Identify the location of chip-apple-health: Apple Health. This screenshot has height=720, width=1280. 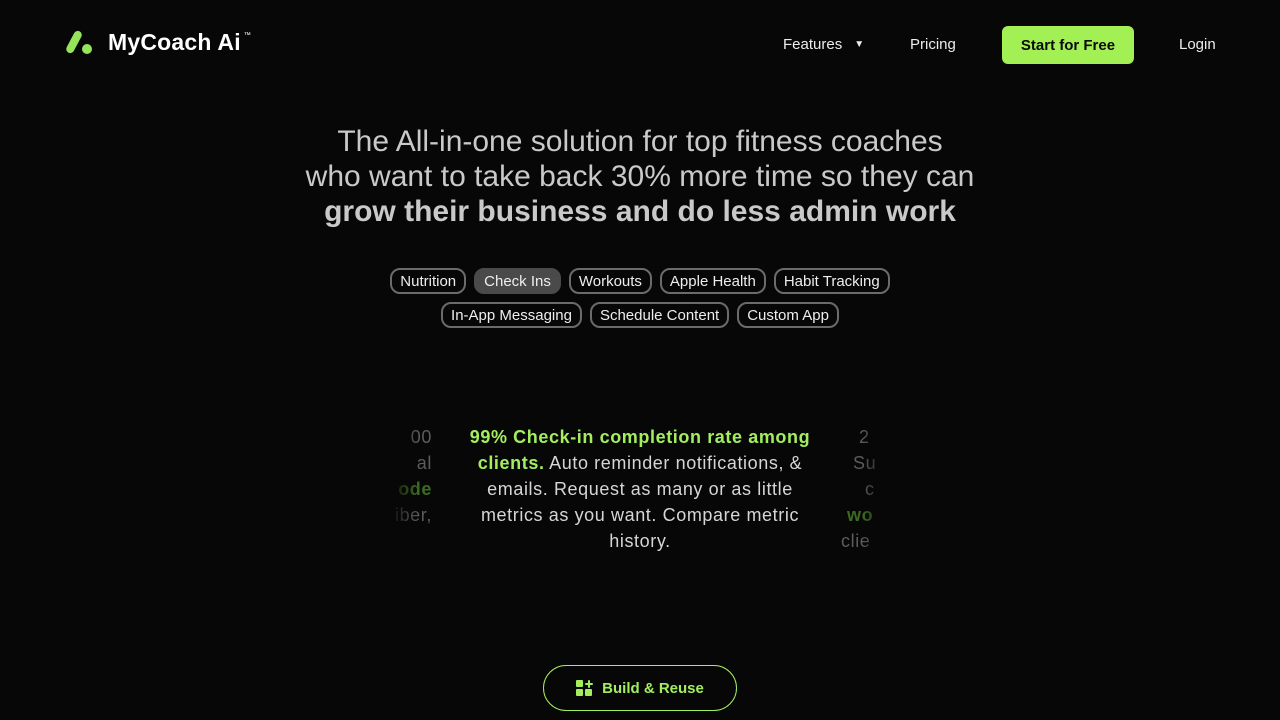
(712, 281).